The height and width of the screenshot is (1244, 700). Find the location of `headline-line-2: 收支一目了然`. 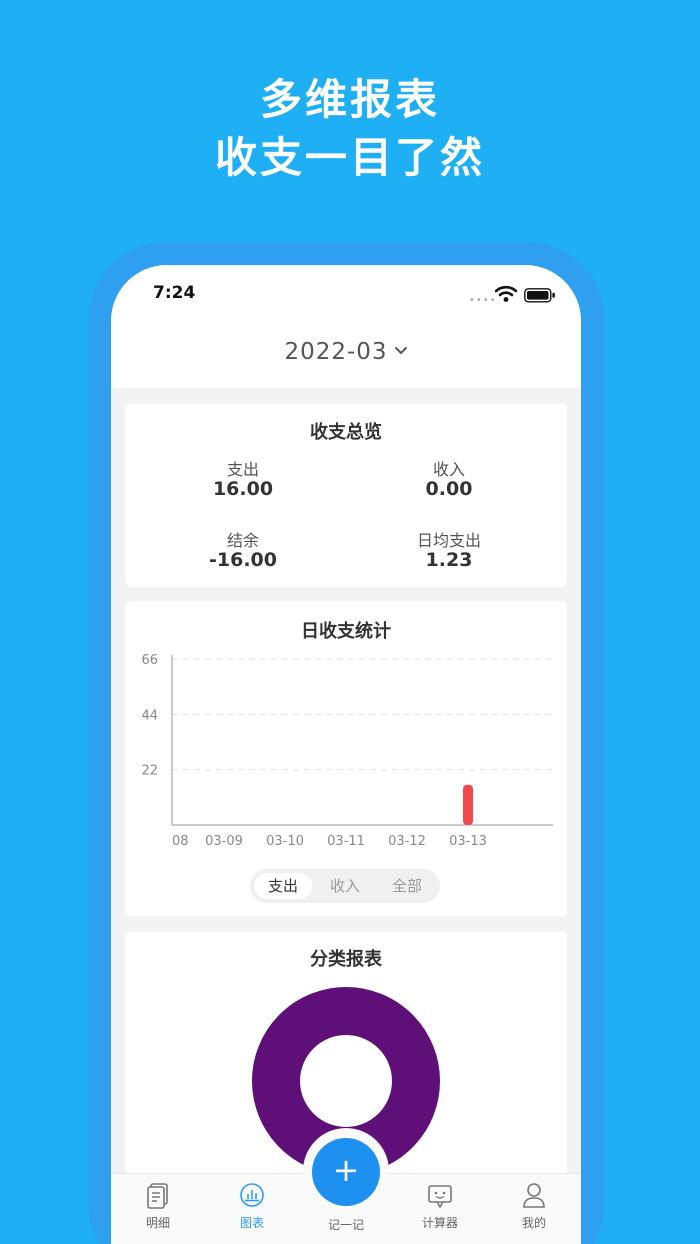

headline-line-2: 收支一目了然 is located at coordinates (349, 157).